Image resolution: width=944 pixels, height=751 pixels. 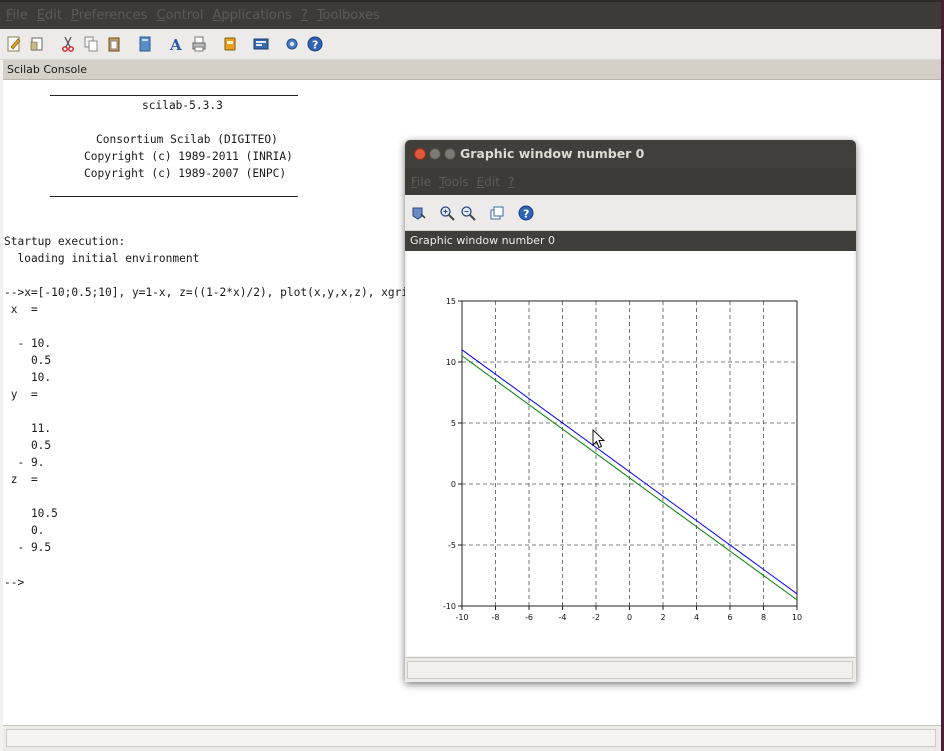 What do you see at coordinates (529, 617) in the screenshot?
I see `x-tick-label: -6` at bounding box center [529, 617].